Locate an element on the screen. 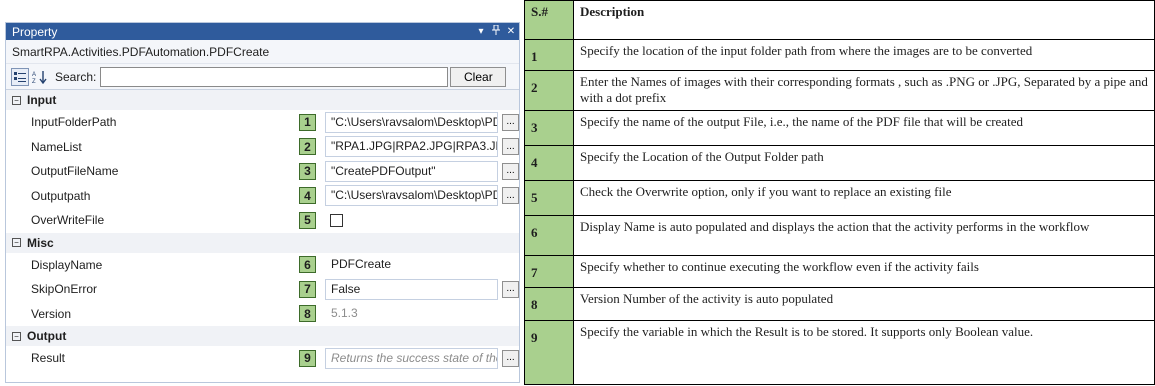 This screenshot has width=1155, height=386. category-label: Output is located at coordinates (47, 336).